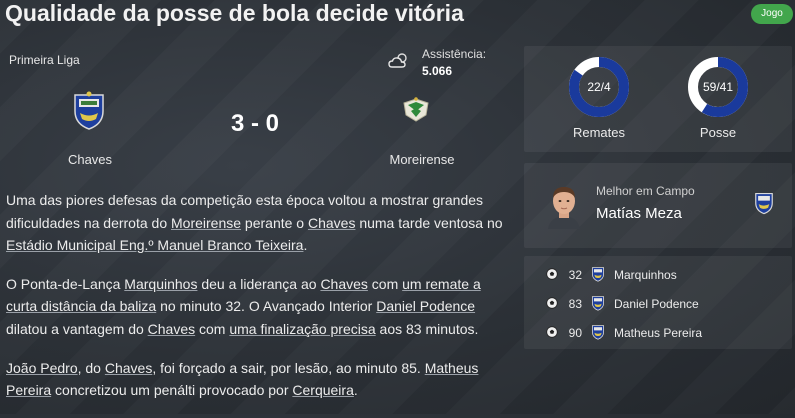 The width and height of the screenshot is (795, 418). What do you see at coordinates (429, 222) in the screenshot?
I see `report-text: numa tarde ventosa no` at bounding box center [429, 222].